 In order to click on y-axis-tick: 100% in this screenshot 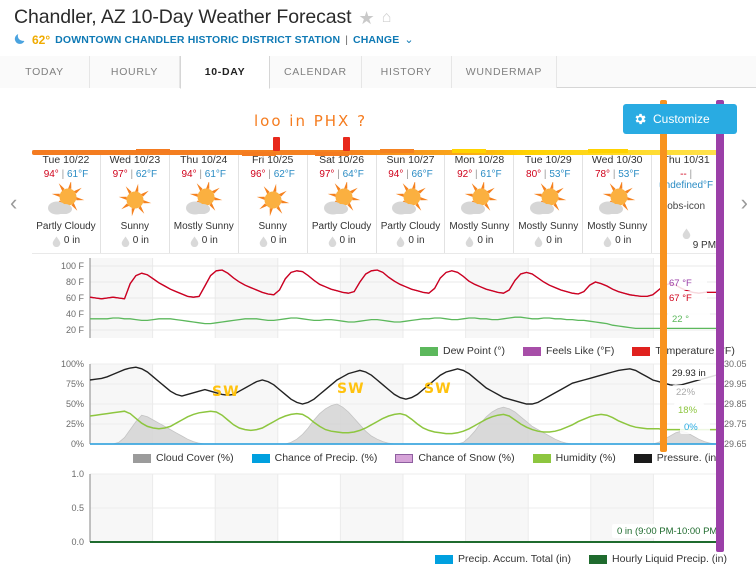, I will do `click(72, 364)`.